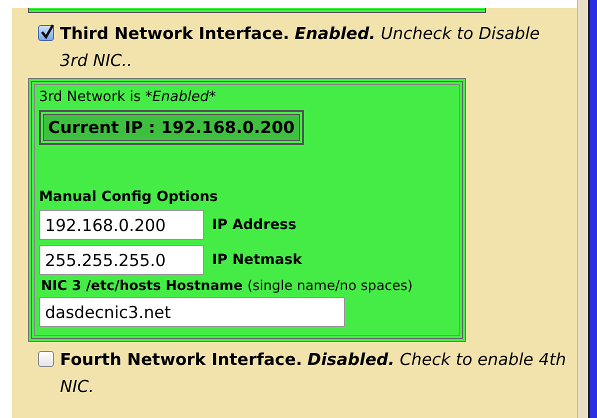  What do you see at coordinates (257, 260) in the screenshot?
I see `field-label: IP Netmask` at bounding box center [257, 260].